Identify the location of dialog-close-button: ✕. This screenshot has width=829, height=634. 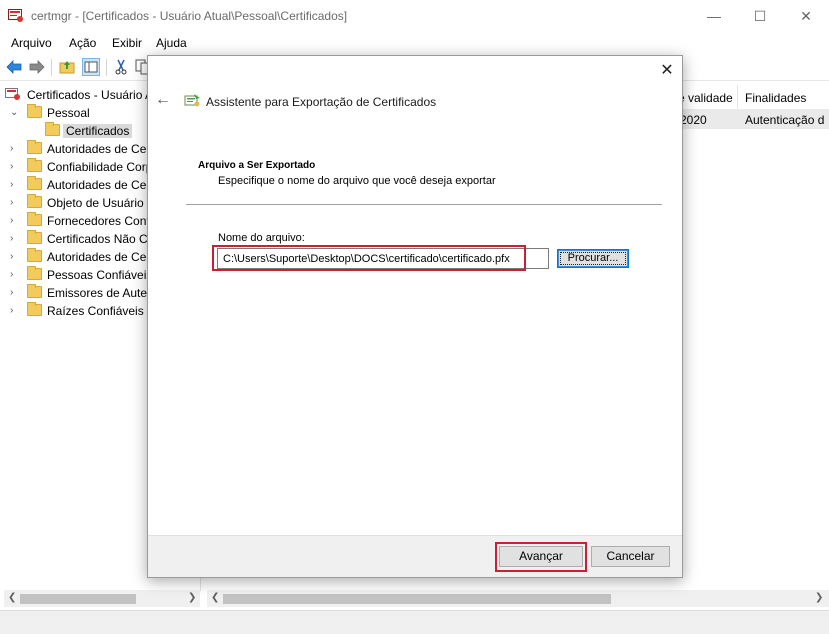
(667, 71).